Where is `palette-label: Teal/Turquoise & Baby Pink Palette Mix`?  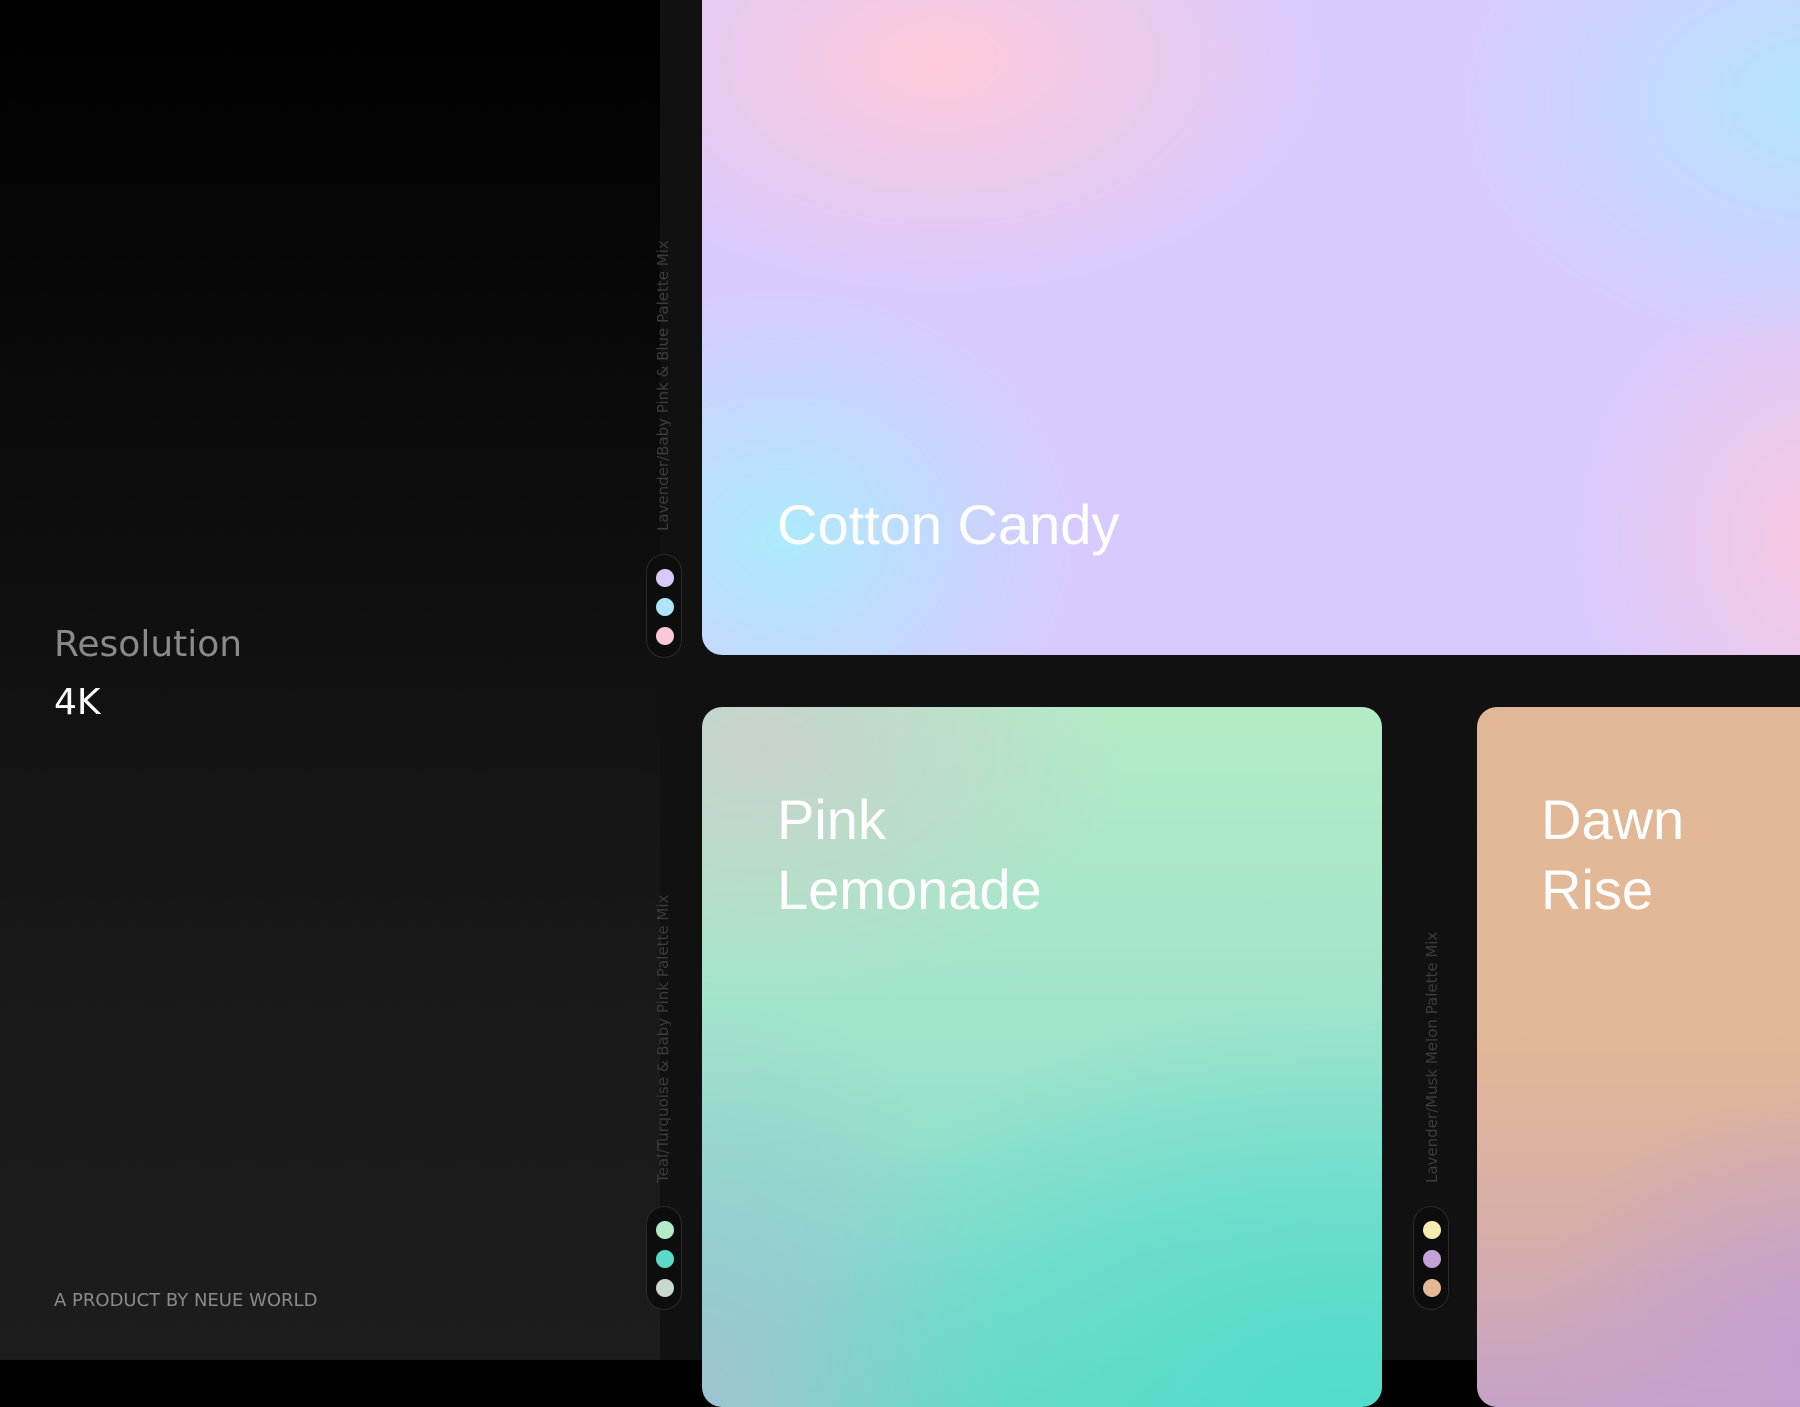 palette-label: Teal/Turquoise & Baby Pink Palette Mix is located at coordinates (663, 1038).